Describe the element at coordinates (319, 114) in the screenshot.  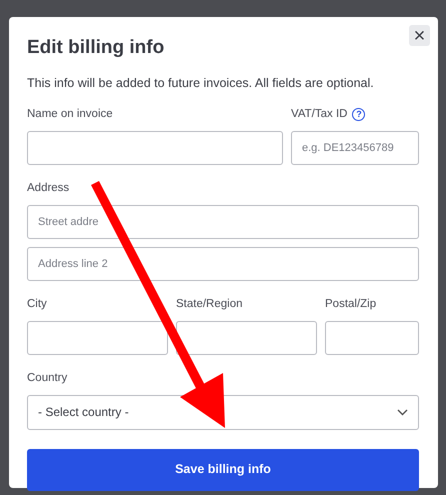
I see `field-label: VAT/Tax ID` at that location.